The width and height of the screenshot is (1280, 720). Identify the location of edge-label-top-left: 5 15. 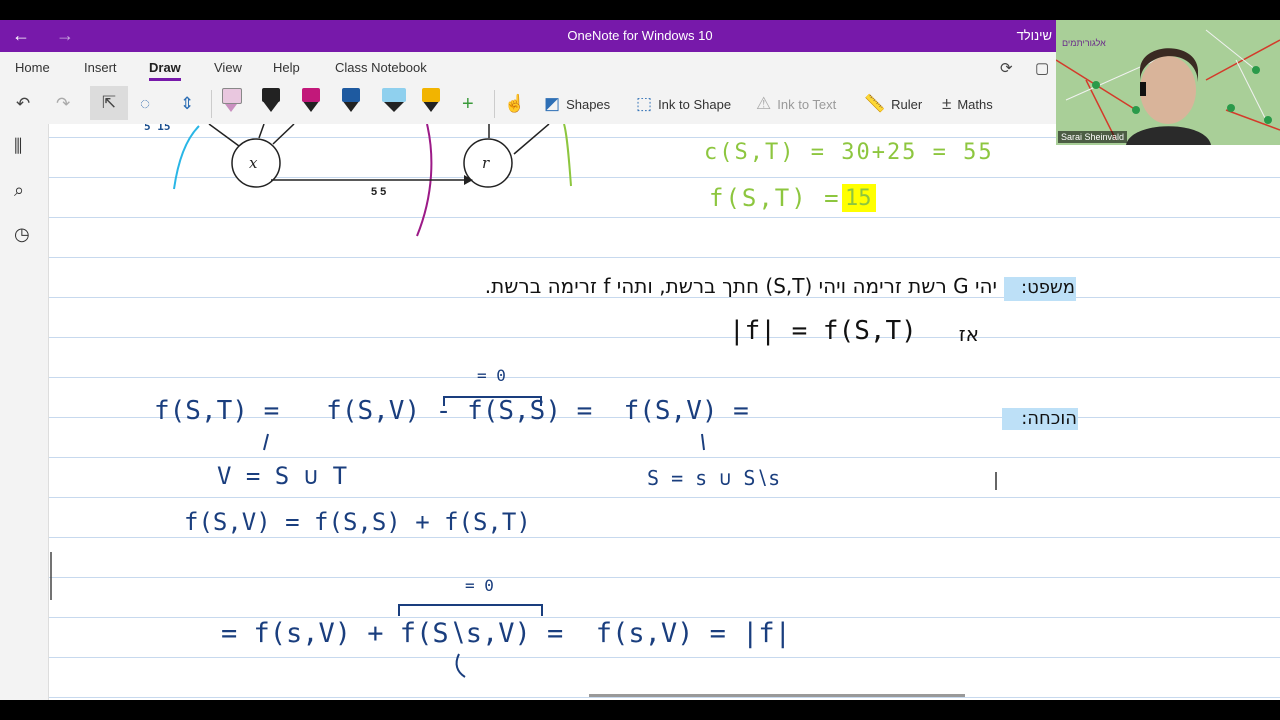
(157, 128).